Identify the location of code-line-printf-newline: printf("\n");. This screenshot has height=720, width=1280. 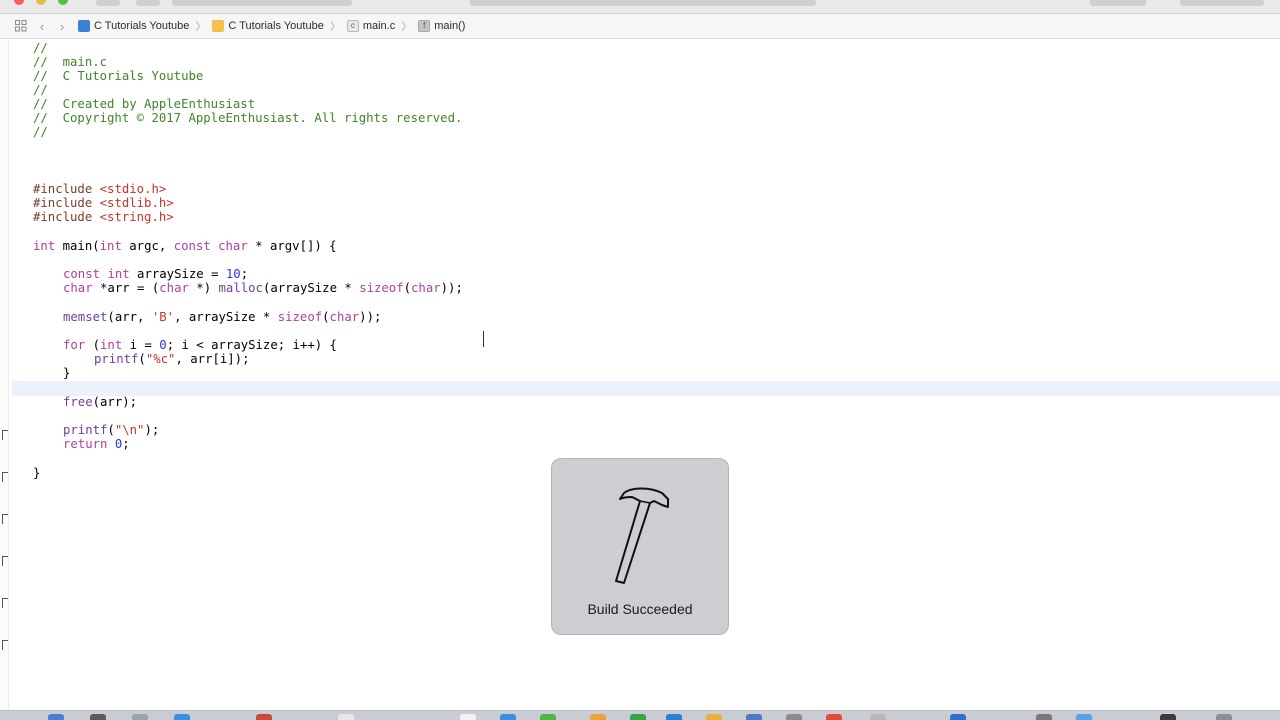
(111, 430).